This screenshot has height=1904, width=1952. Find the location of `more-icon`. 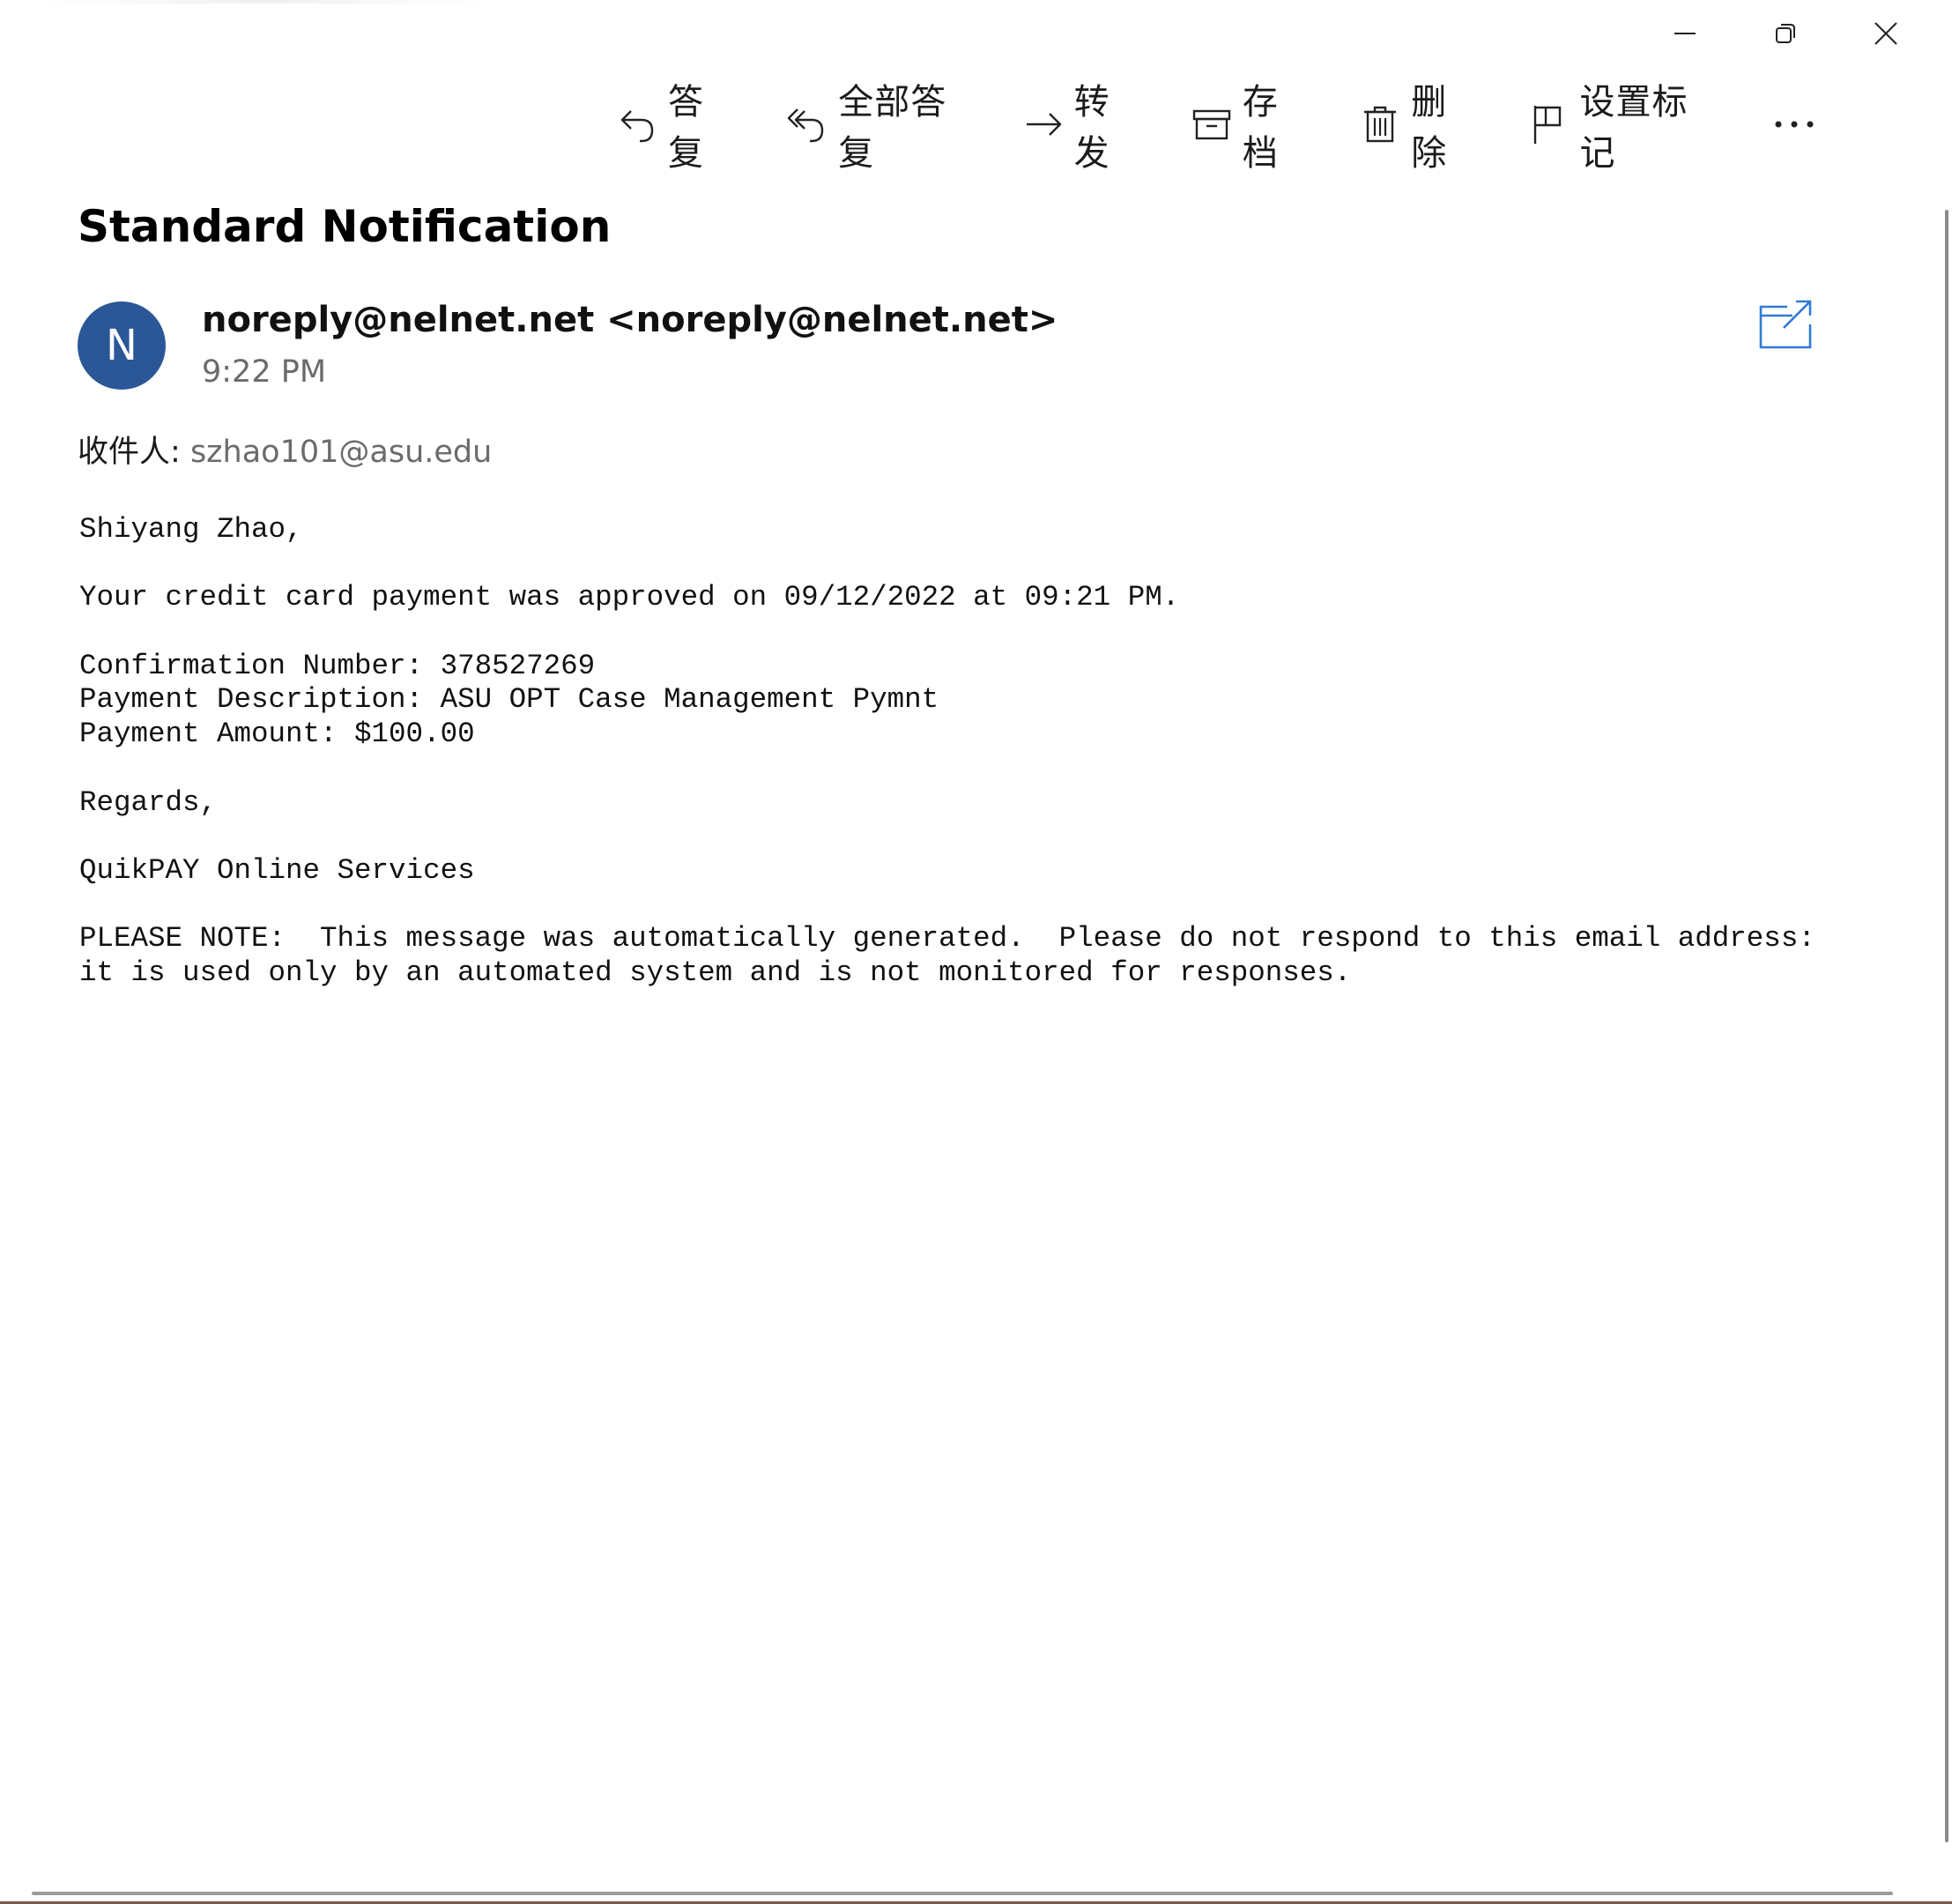

more-icon is located at coordinates (1794, 124).